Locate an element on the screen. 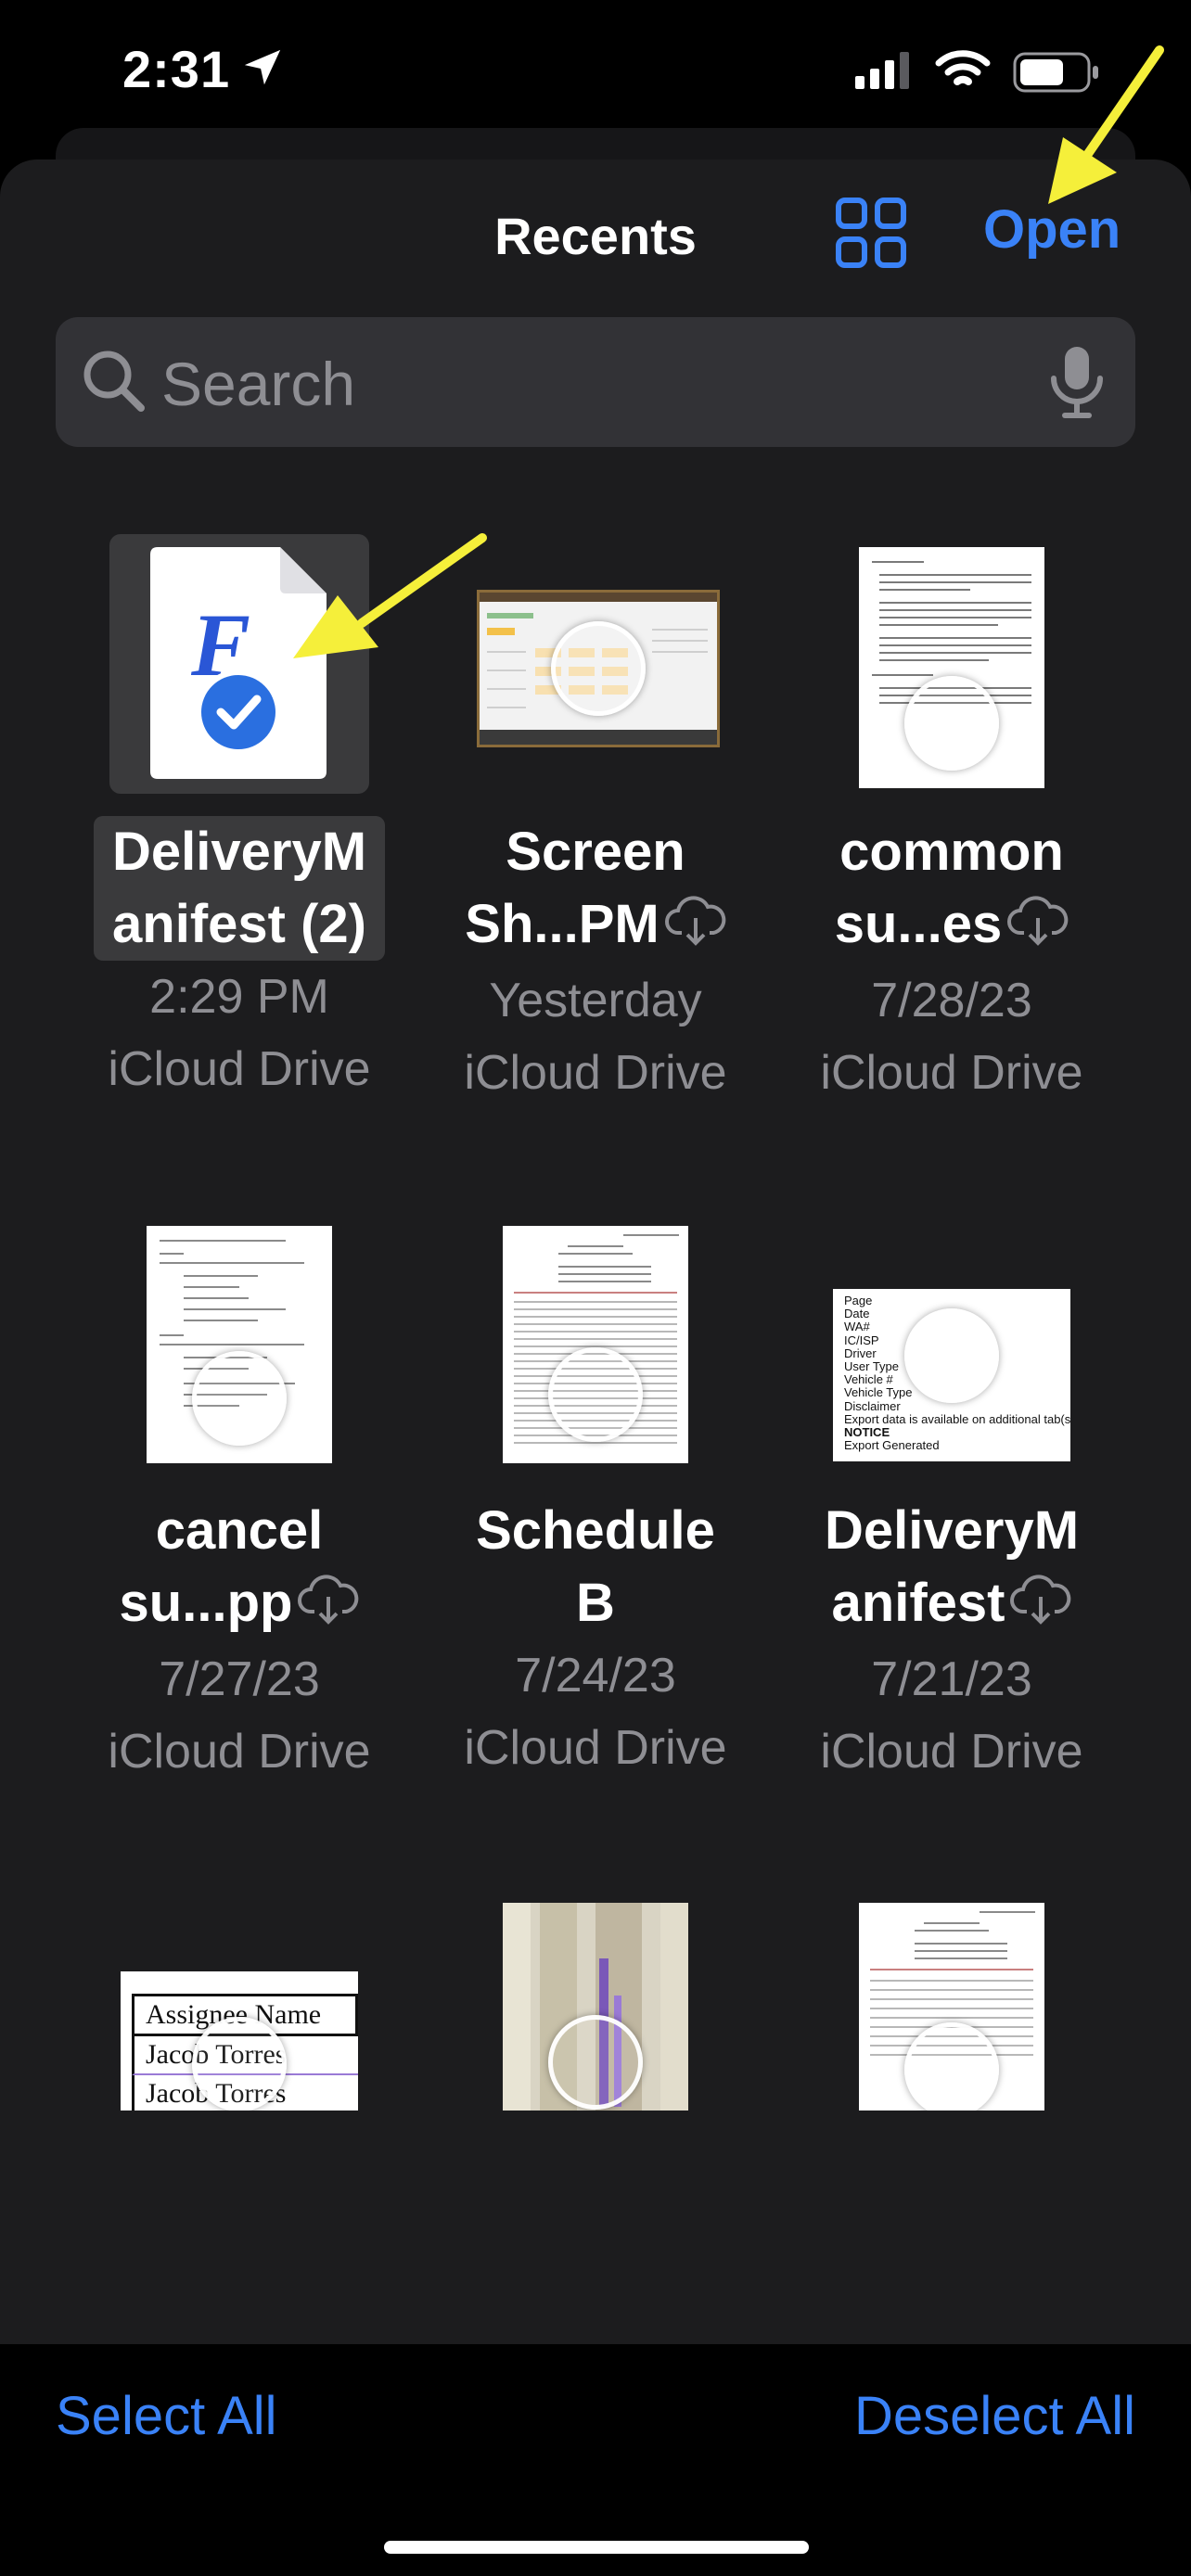  manifest-field: Page is located at coordinates (858, 1300).